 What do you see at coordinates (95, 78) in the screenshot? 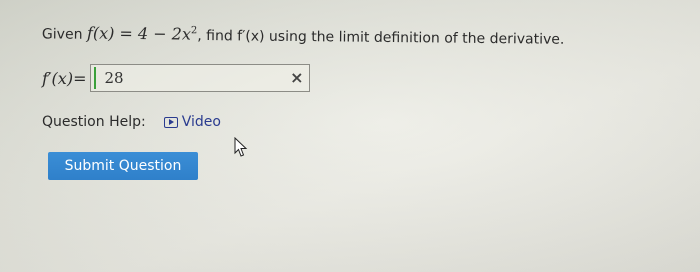
I see `input-marker` at bounding box center [95, 78].